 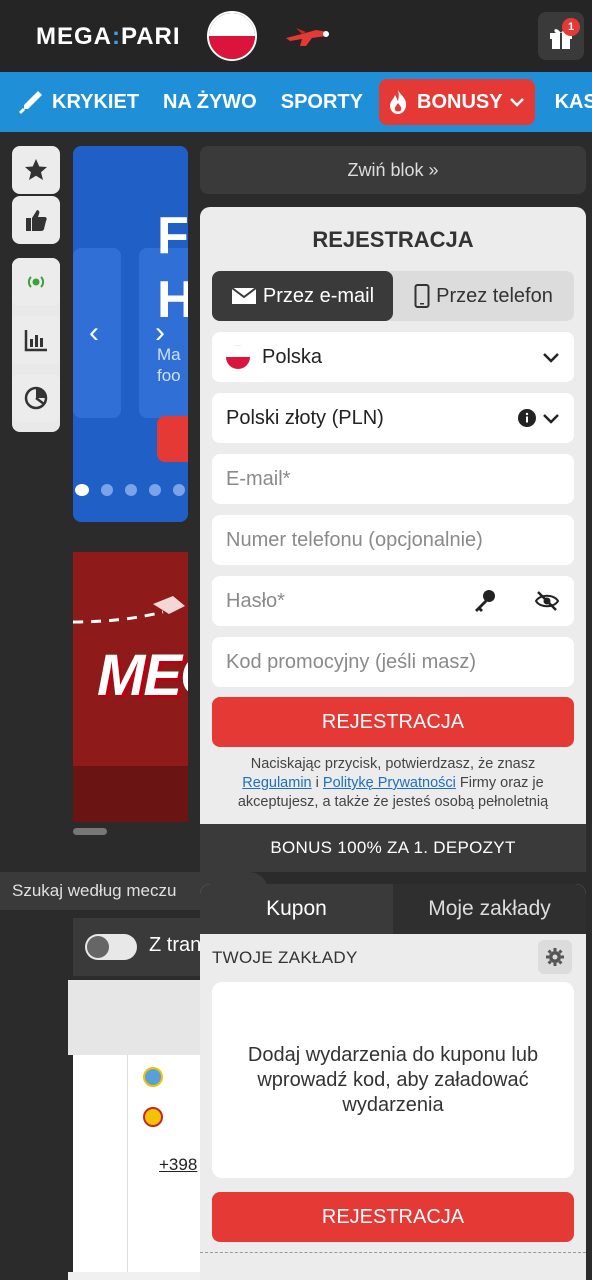 I want to click on logo: MEGA:PARI, so click(x=108, y=37).